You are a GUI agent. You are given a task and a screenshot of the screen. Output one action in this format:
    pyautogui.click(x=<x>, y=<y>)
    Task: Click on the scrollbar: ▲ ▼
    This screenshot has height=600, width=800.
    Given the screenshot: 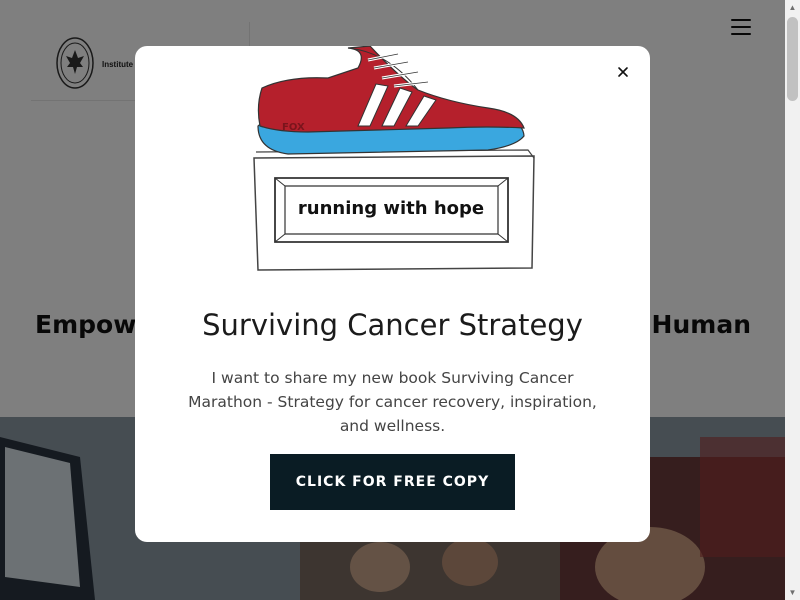 What is the action you would take?
    pyautogui.click(x=792, y=300)
    